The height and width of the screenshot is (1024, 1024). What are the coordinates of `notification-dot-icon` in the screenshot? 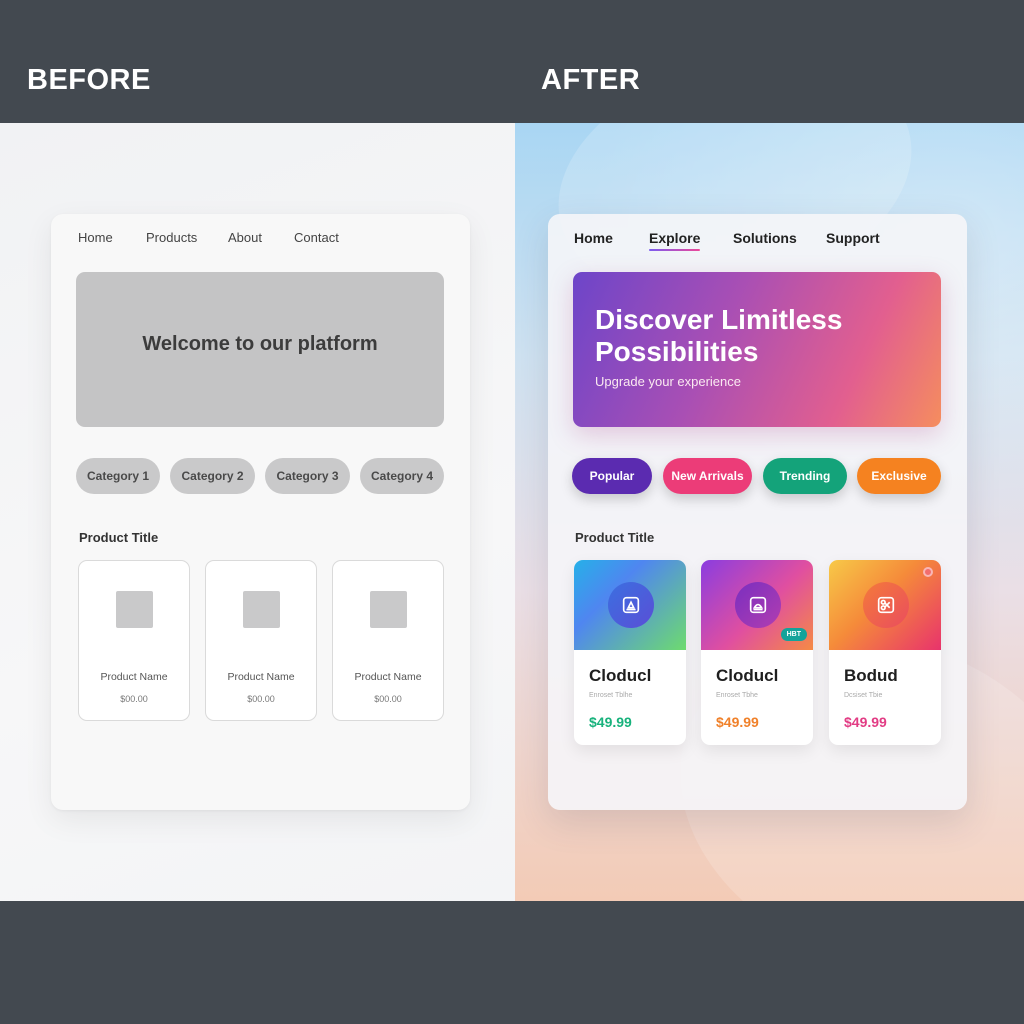 It's located at (928, 572).